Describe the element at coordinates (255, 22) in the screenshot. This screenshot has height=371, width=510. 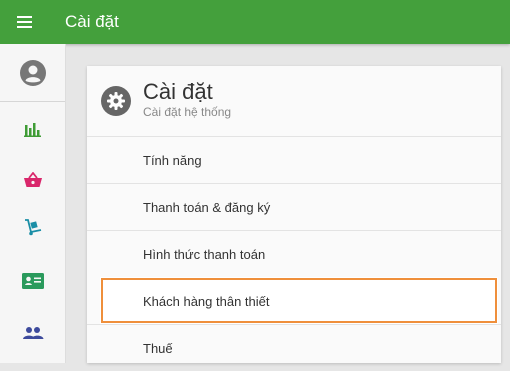
I see `app-header: Cài đặt` at that location.